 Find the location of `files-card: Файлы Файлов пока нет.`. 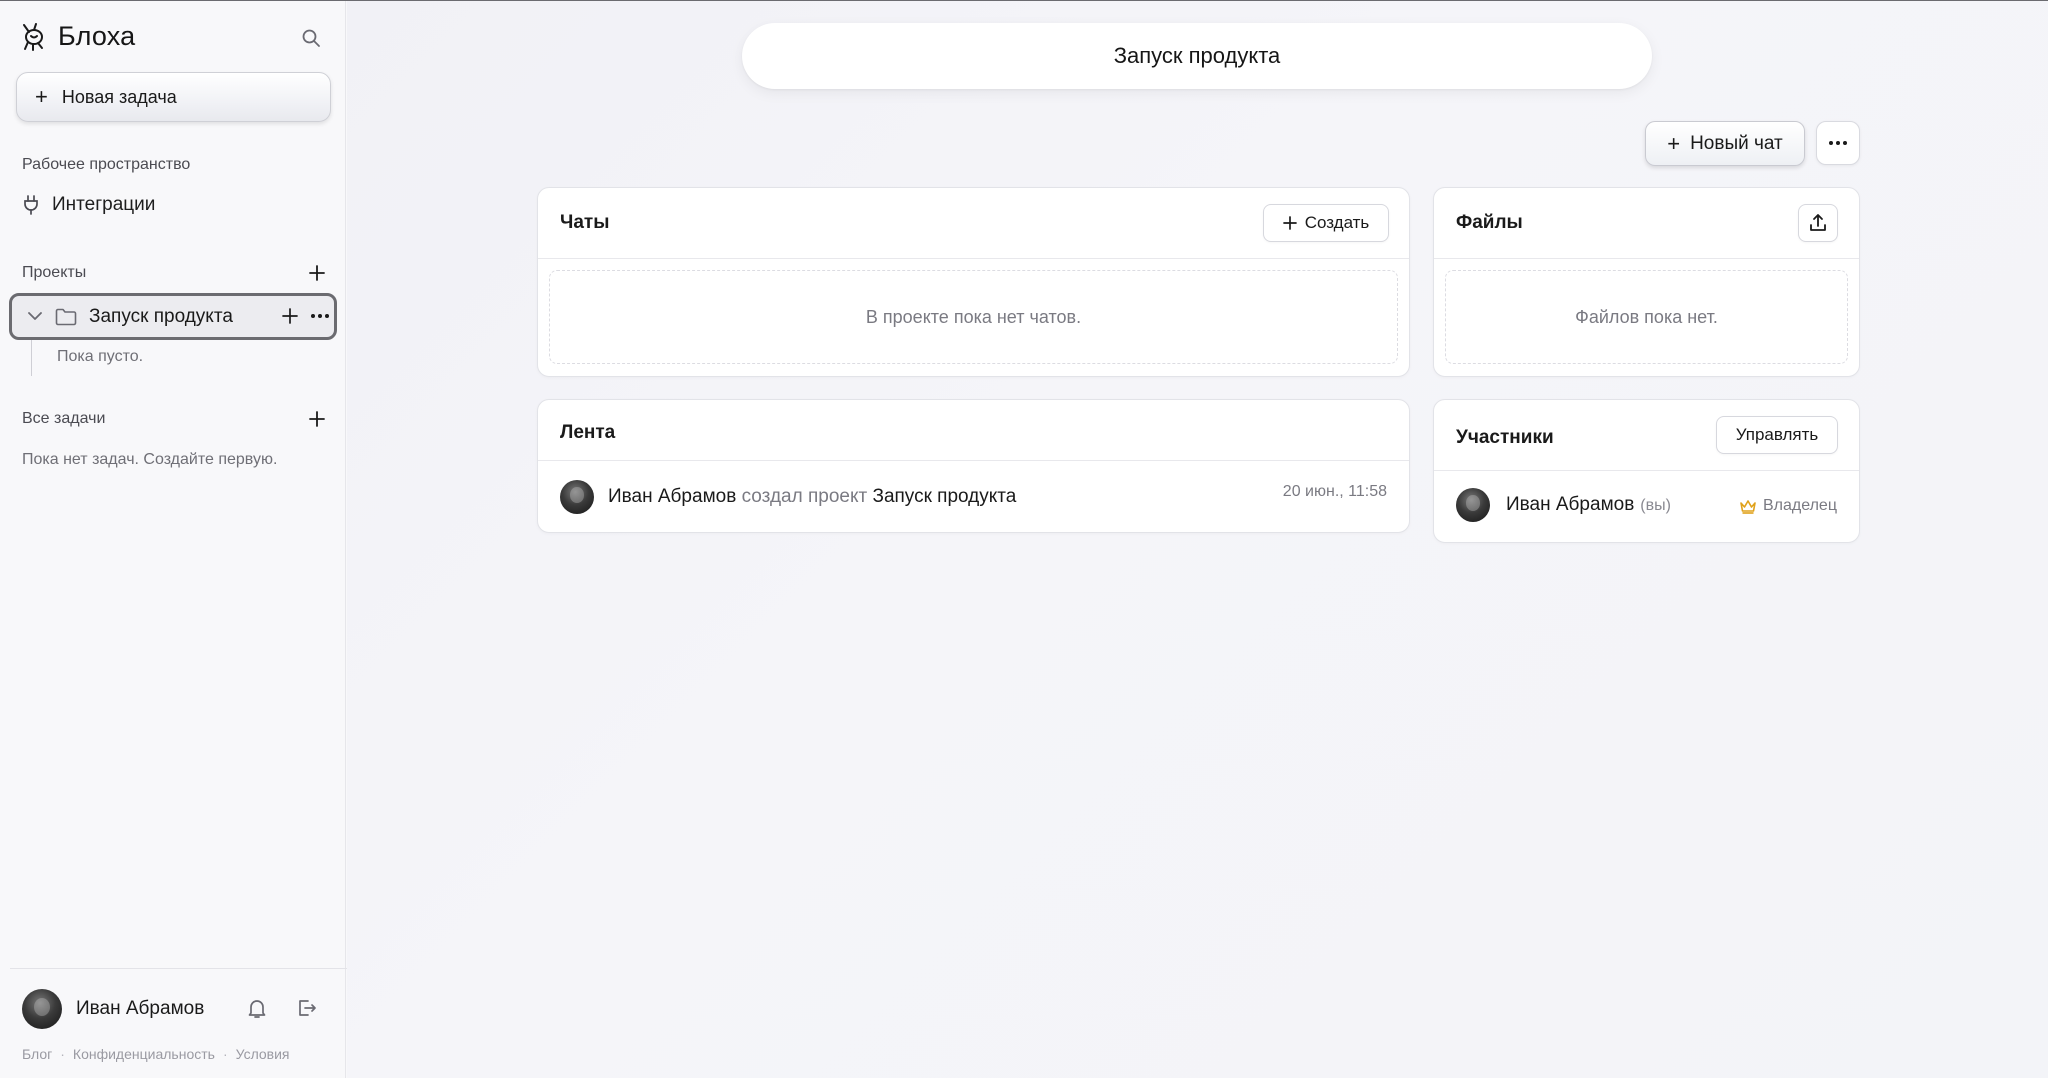

files-card: Файлы Файлов пока нет. is located at coordinates (1646, 282).